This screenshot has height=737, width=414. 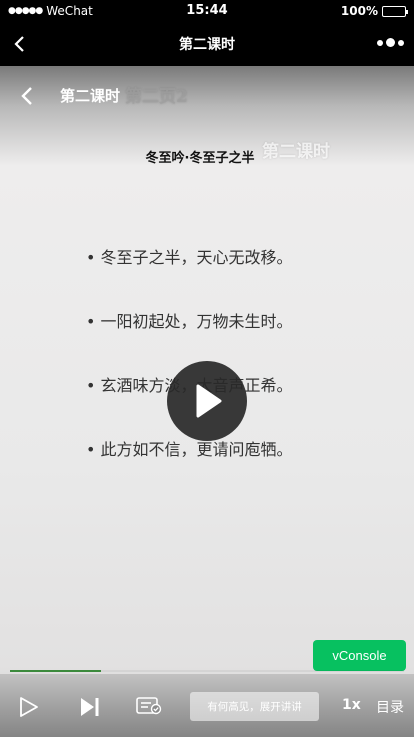 What do you see at coordinates (207, 671) in the screenshot?
I see `progress-bar` at bounding box center [207, 671].